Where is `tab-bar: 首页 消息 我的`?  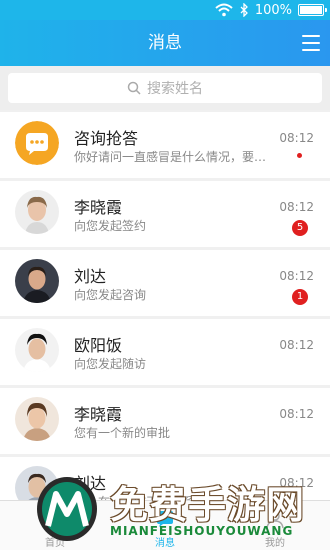 tab-bar: 首页 消息 我的 is located at coordinates (165, 525).